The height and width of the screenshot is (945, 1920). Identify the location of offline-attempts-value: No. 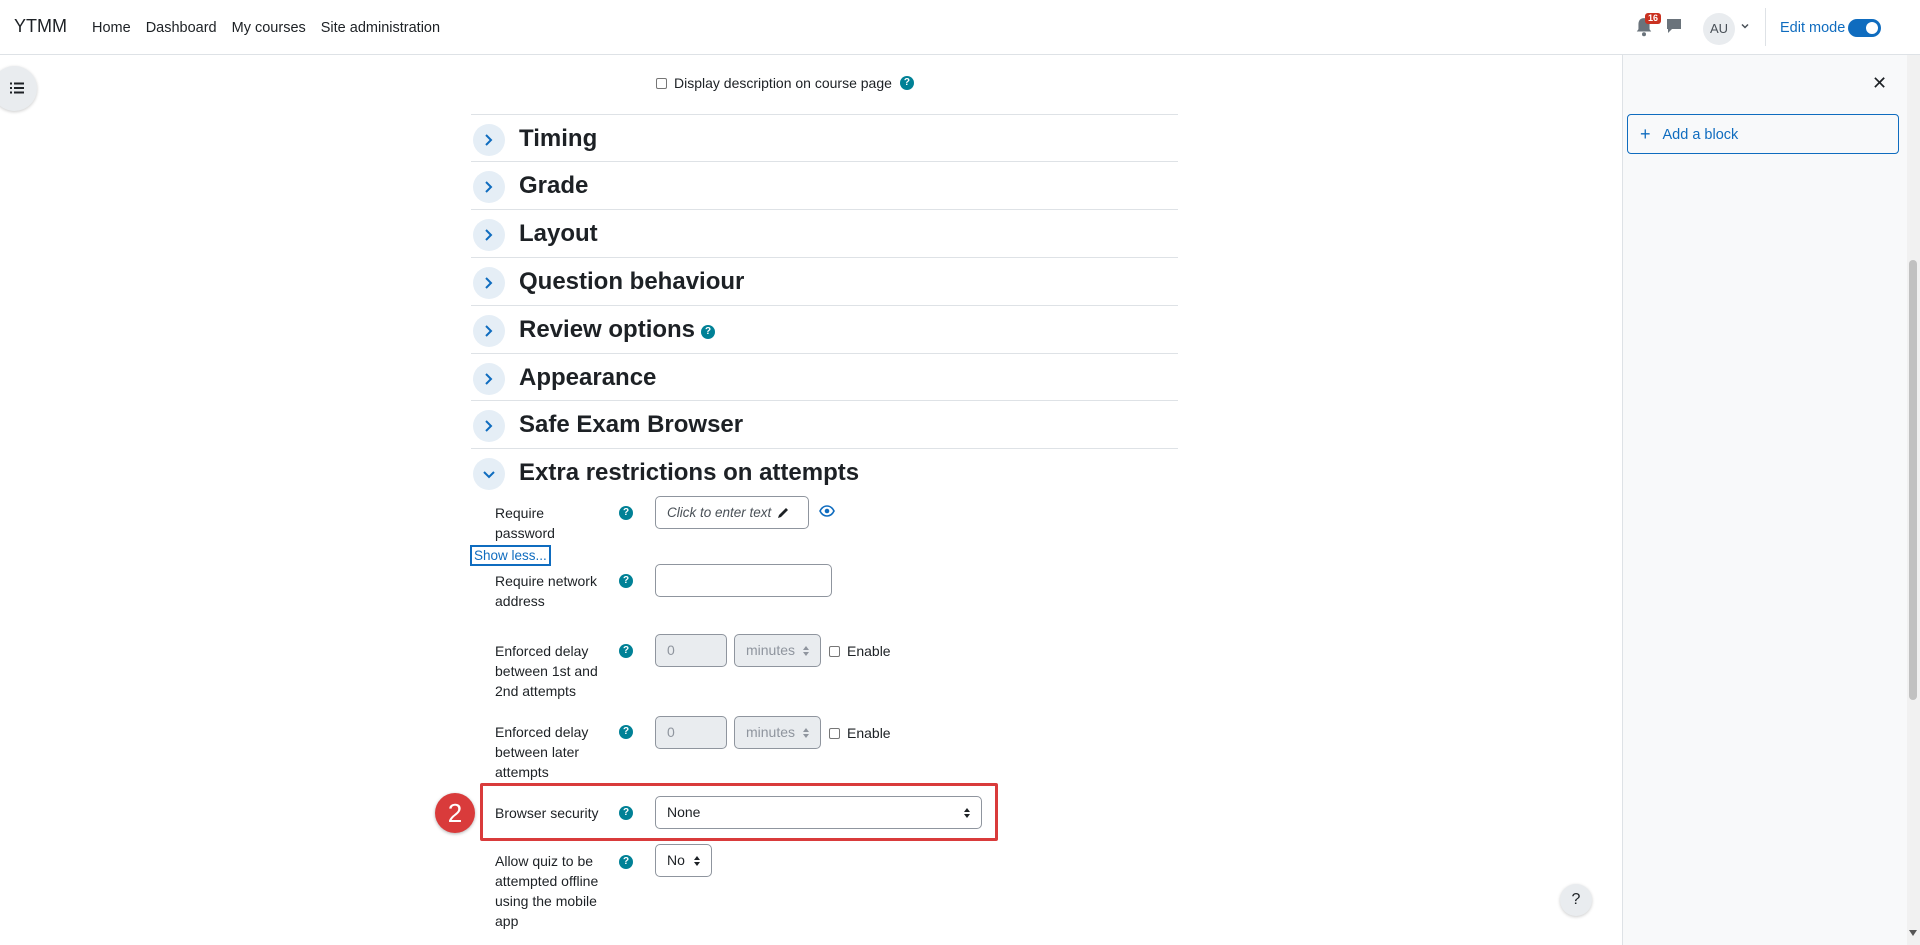
(676, 860).